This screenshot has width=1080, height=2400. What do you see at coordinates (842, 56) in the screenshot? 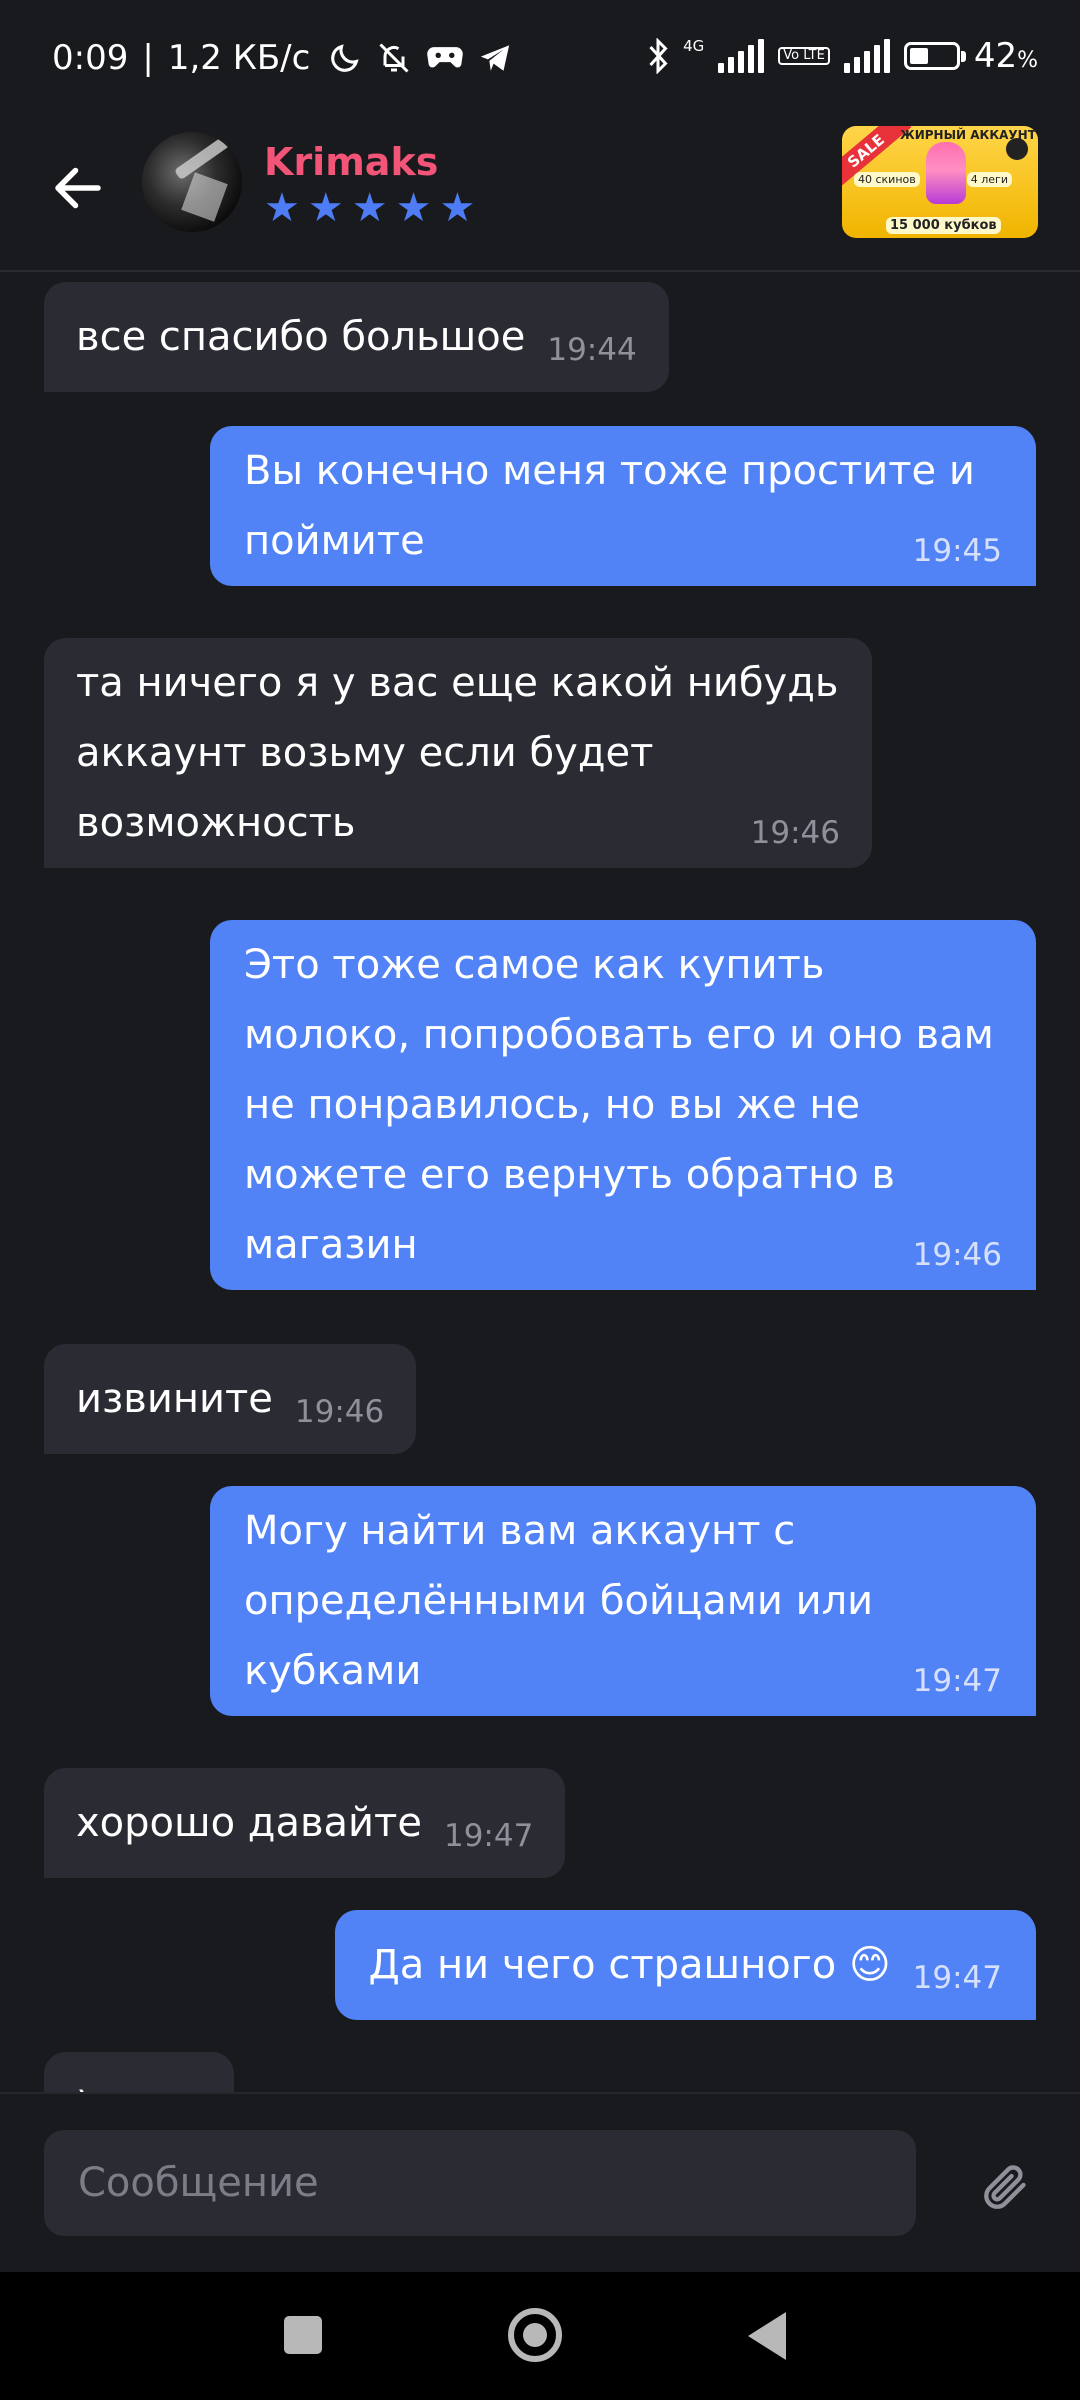
I see `status-right: 4G Vo LTE 42%` at bounding box center [842, 56].